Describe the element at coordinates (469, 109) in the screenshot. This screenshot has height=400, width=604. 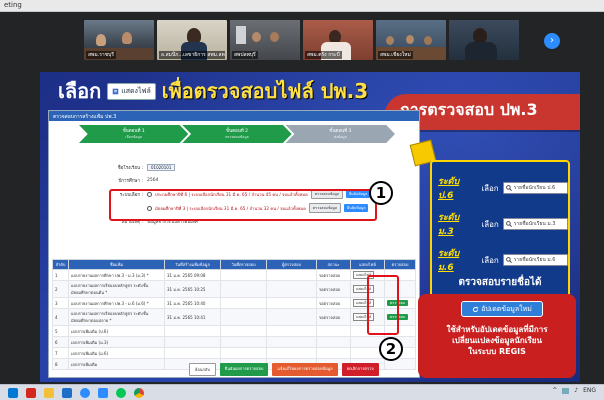
I see `banner-title: การตรวจสอบ ปพ.3` at that location.